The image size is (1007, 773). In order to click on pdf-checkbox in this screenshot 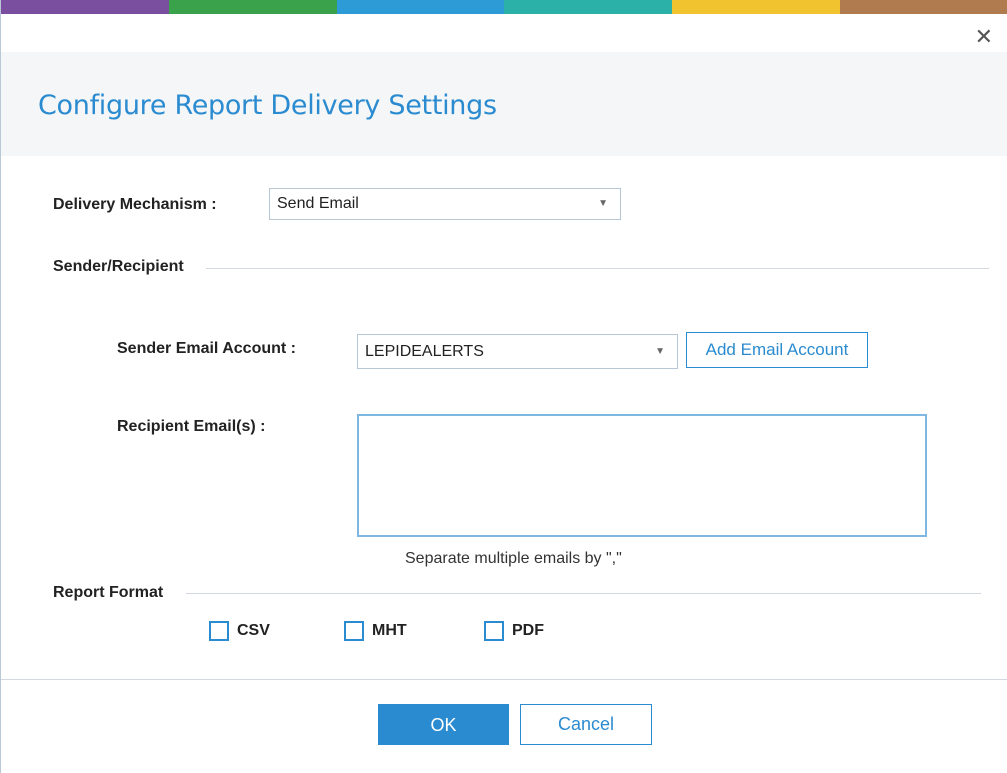, I will do `click(494, 631)`.